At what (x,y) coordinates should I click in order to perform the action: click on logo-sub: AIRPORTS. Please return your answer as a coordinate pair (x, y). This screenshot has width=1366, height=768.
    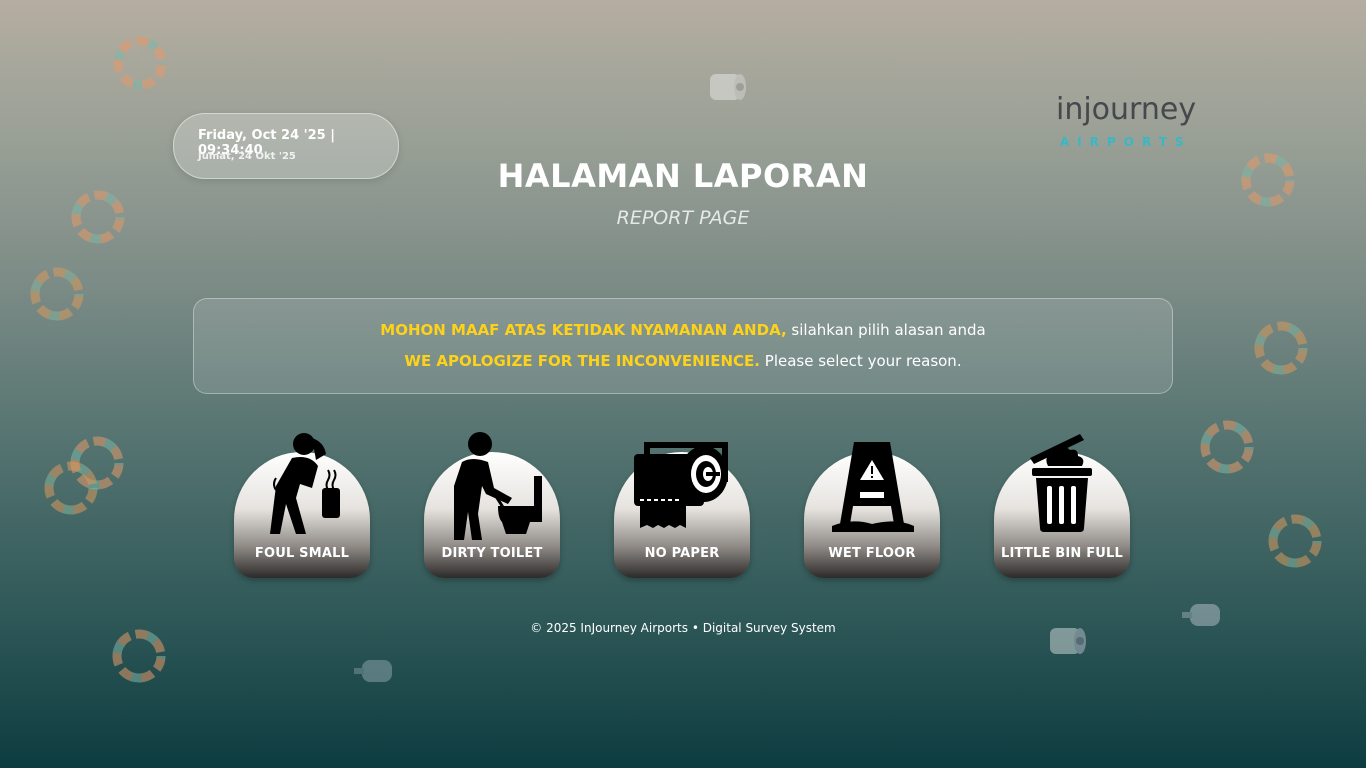
    Looking at the image, I should click on (1126, 142).